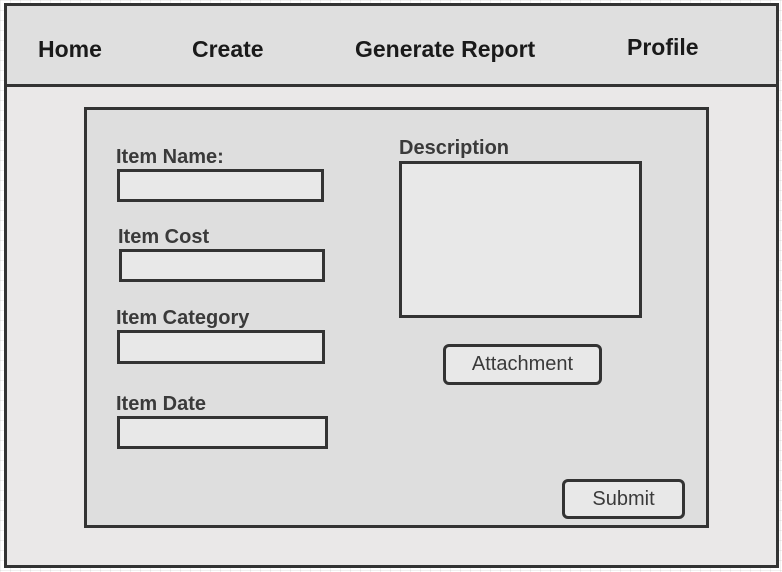 The width and height of the screenshot is (782, 572). I want to click on nav-create: Create, so click(228, 49).